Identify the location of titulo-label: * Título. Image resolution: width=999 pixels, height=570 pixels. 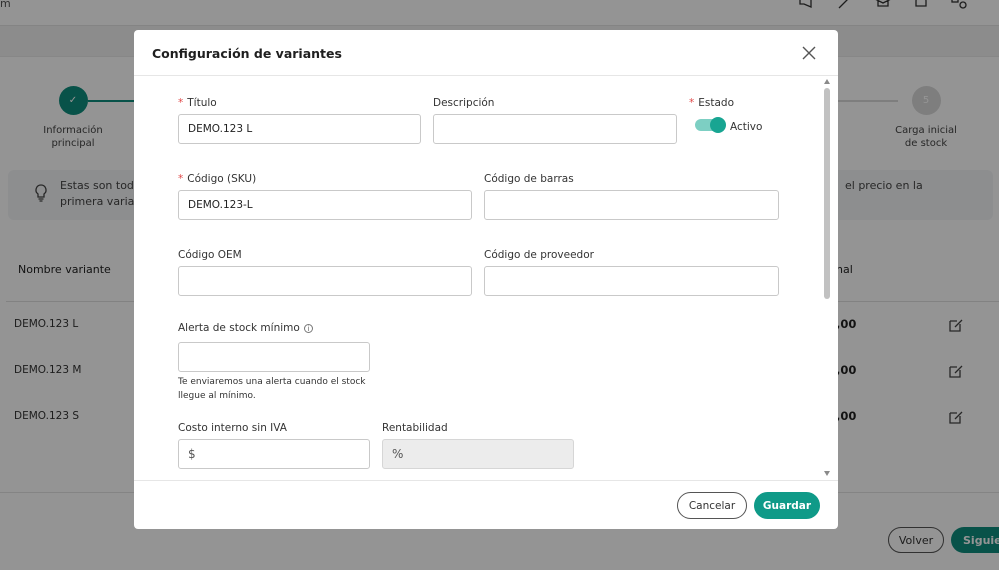
(197, 103).